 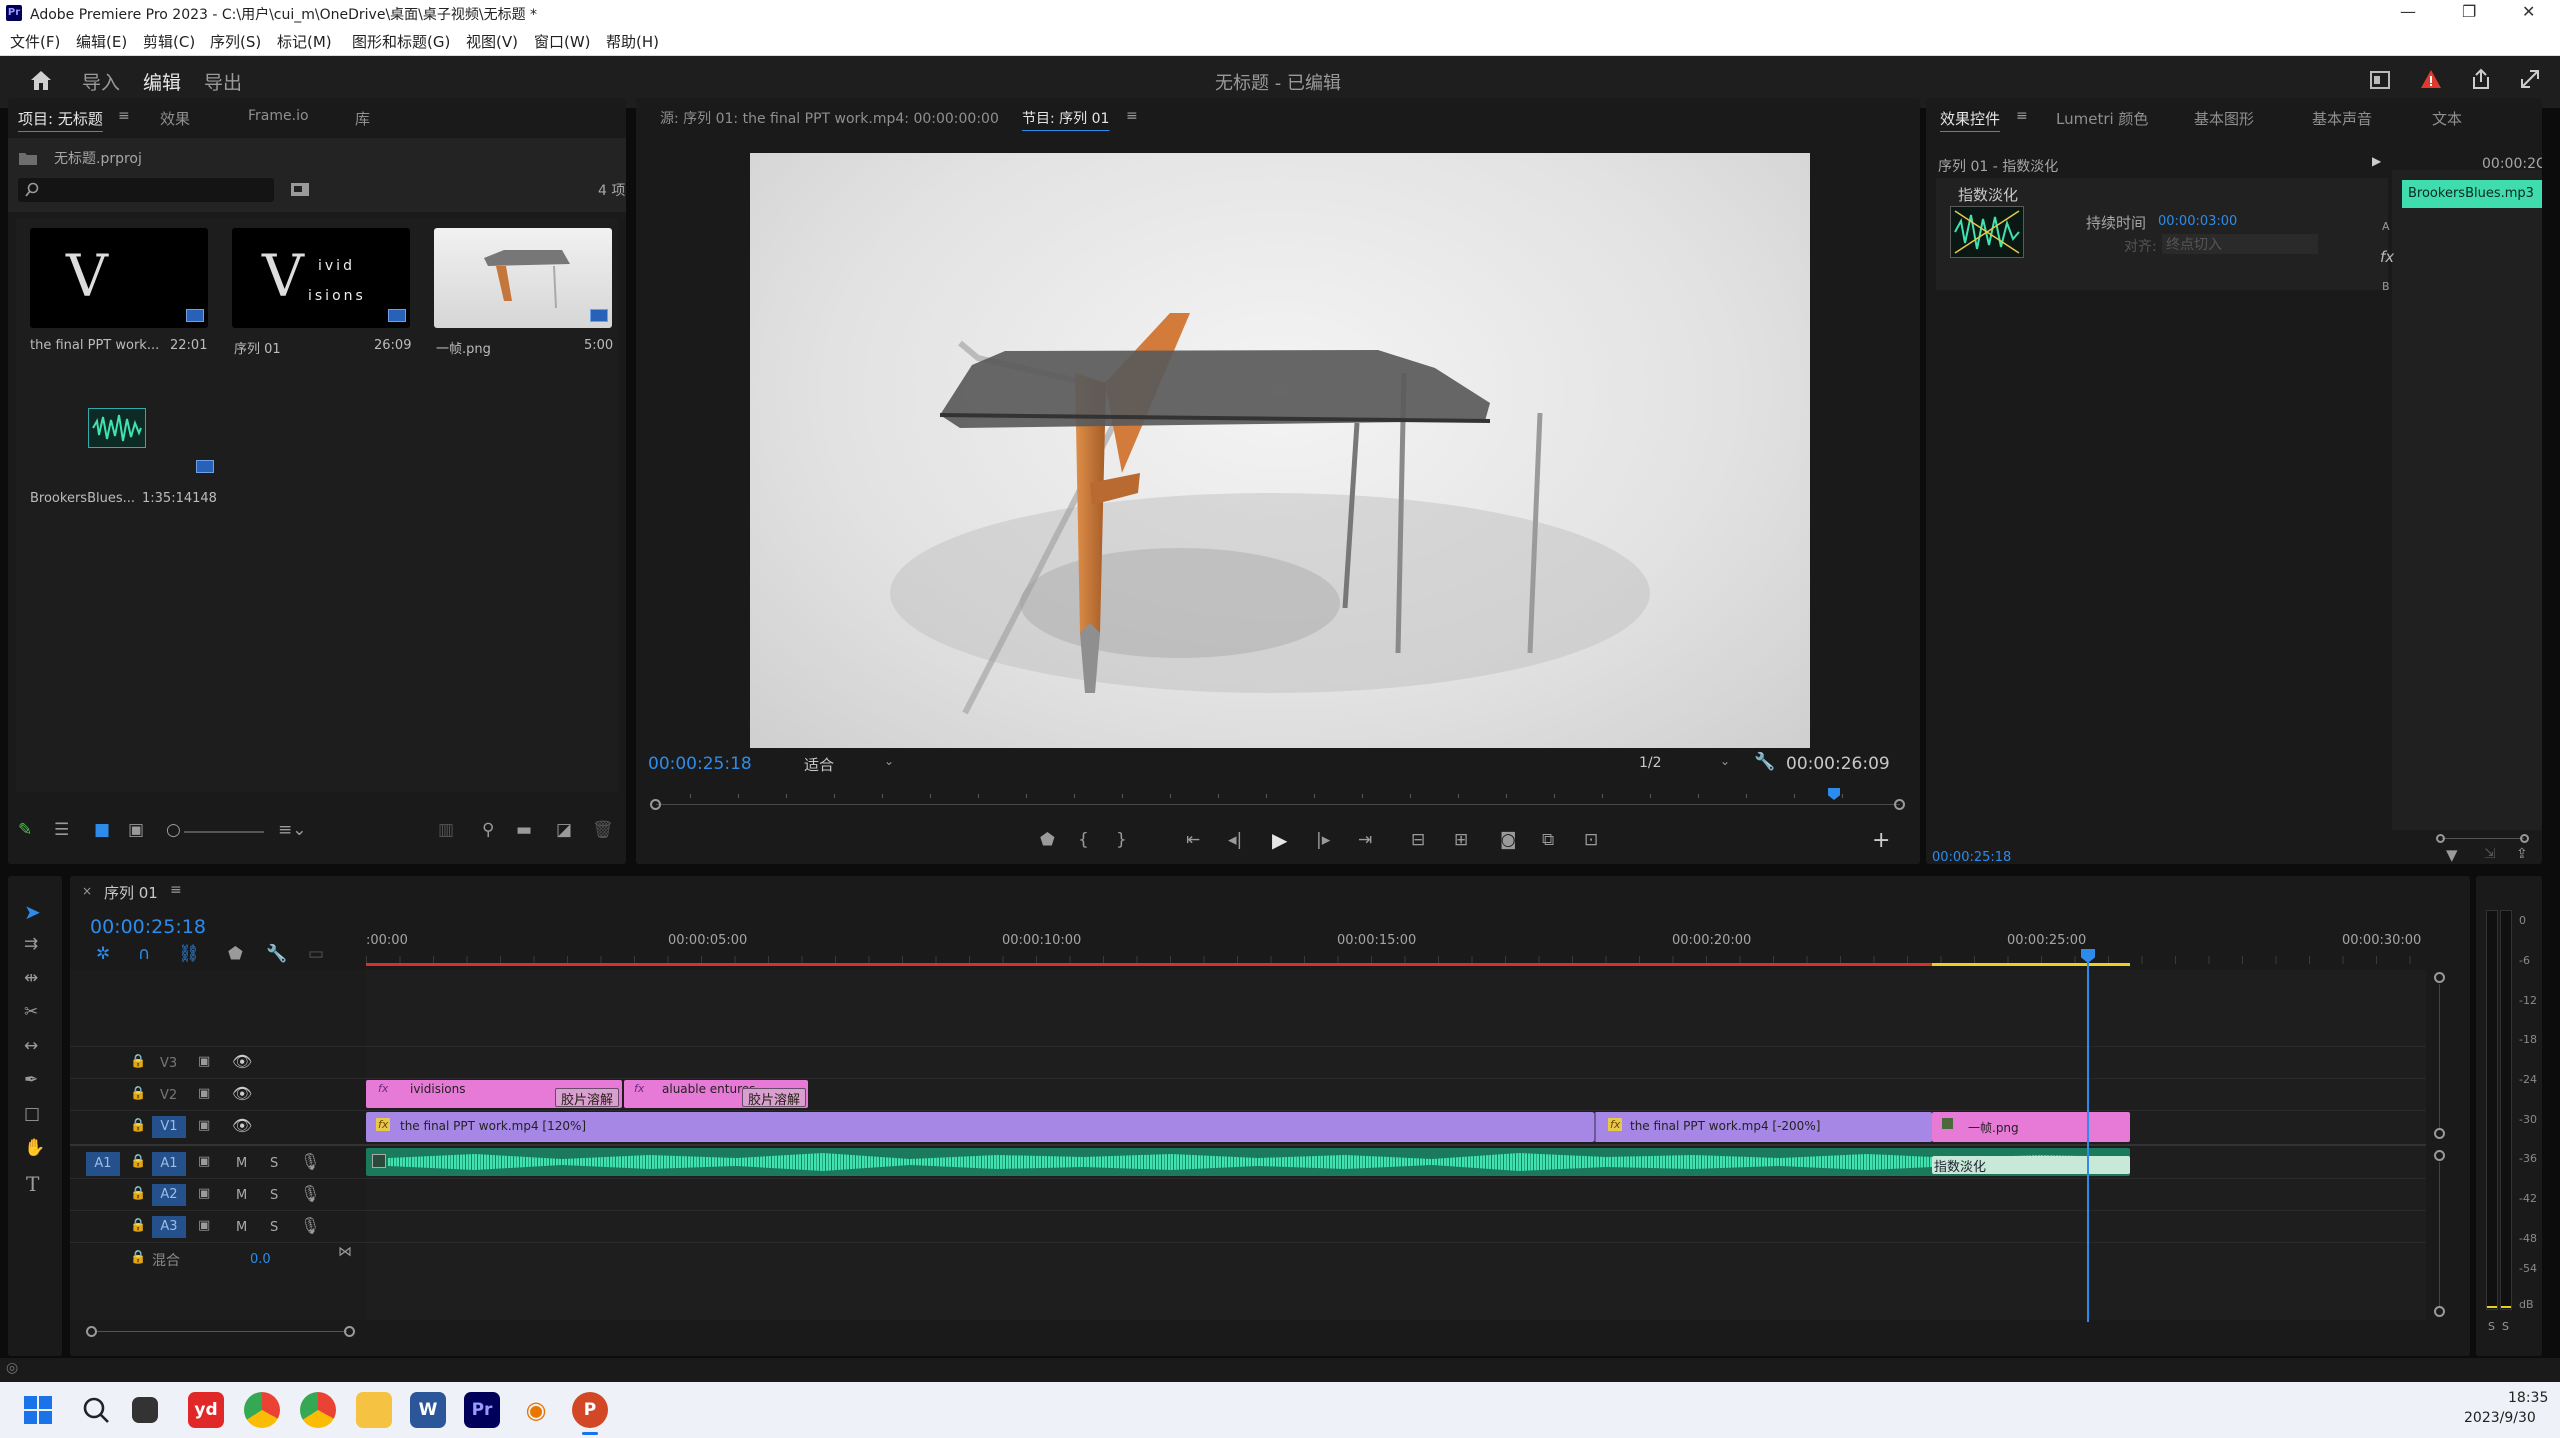 What do you see at coordinates (168, 1063) in the screenshot?
I see `track-label-v3: V3` at bounding box center [168, 1063].